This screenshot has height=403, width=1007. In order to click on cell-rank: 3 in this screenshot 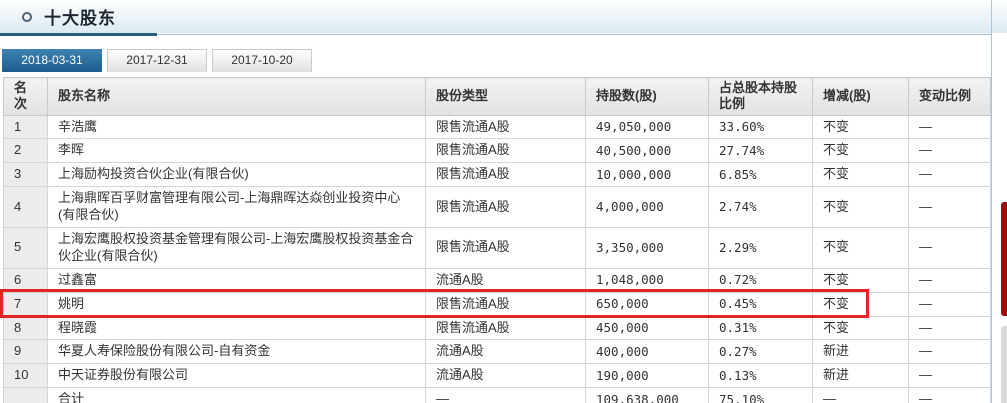, I will do `click(25, 175)`.